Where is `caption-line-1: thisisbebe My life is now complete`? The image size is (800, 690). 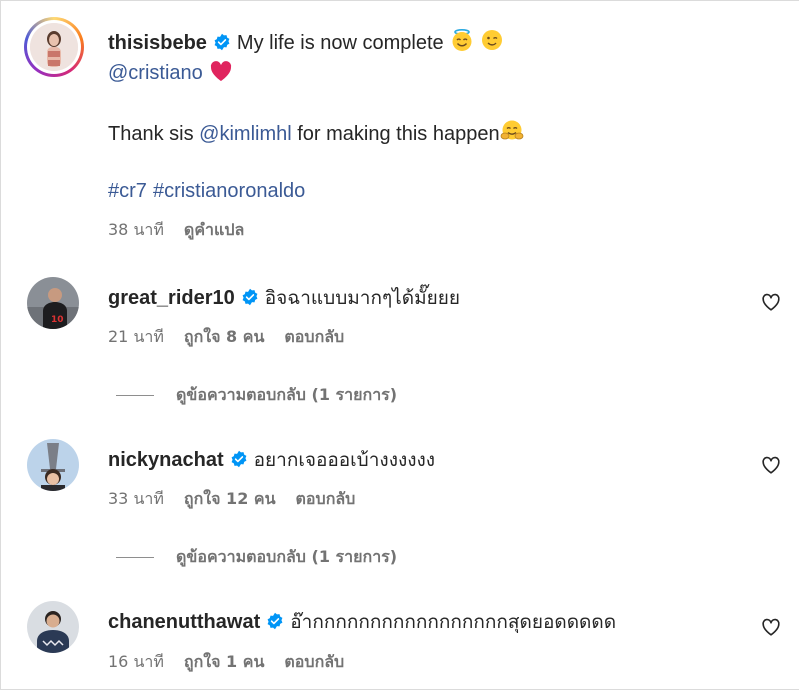
caption-line-1: thisisbebe My life is now complete is located at coordinates (306, 41).